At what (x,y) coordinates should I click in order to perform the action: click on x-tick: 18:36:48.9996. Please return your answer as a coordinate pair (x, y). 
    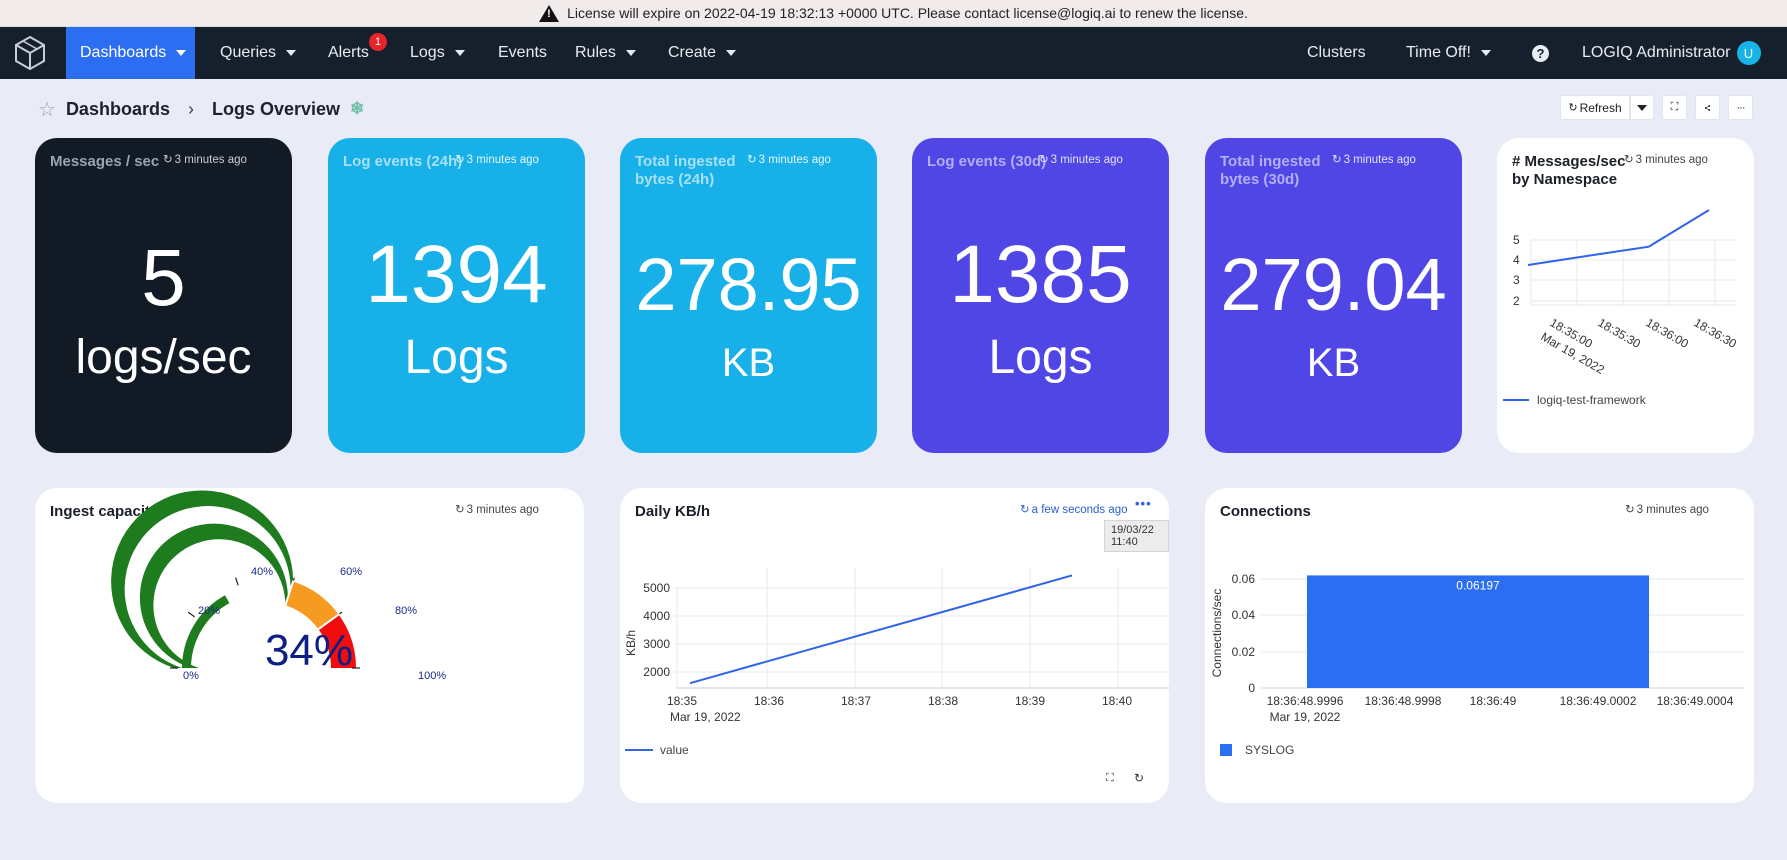
    Looking at the image, I should click on (1305, 701).